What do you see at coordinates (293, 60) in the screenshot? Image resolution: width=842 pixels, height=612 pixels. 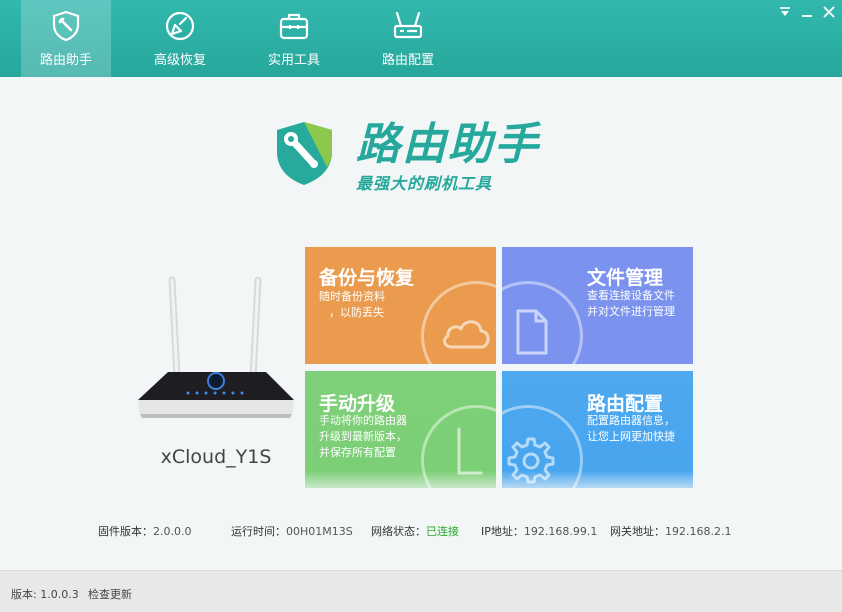 I see `tab-label: 实用工具` at bounding box center [293, 60].